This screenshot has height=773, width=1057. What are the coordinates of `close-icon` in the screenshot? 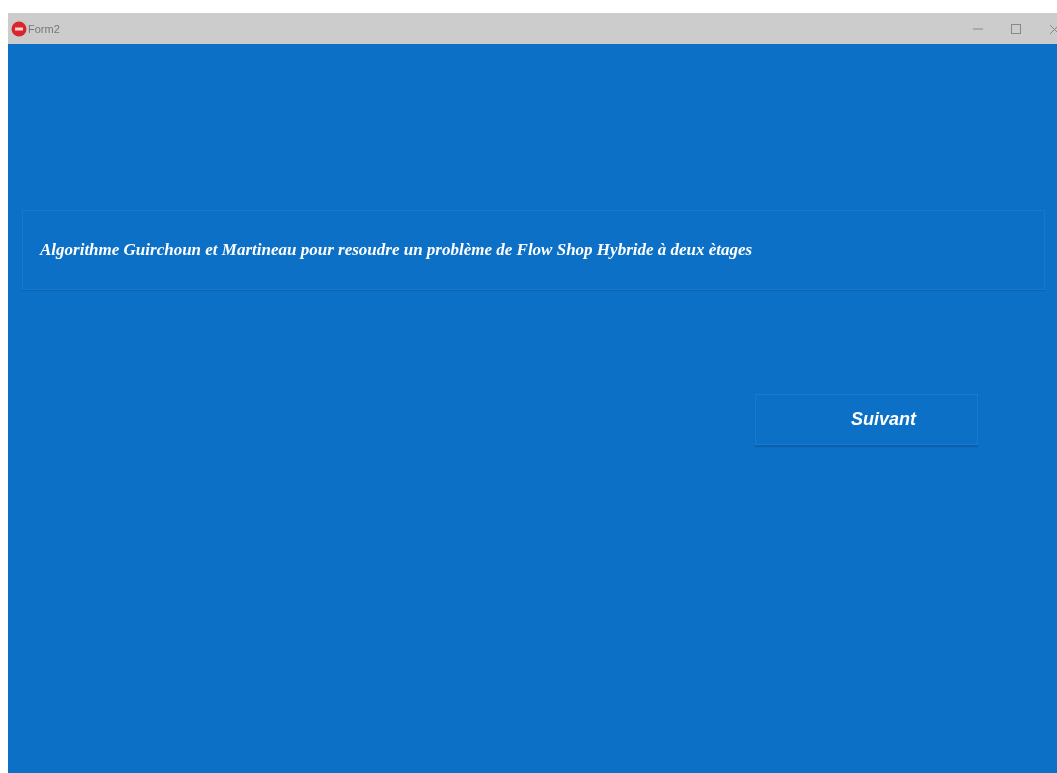 It's located at (1052, 28).